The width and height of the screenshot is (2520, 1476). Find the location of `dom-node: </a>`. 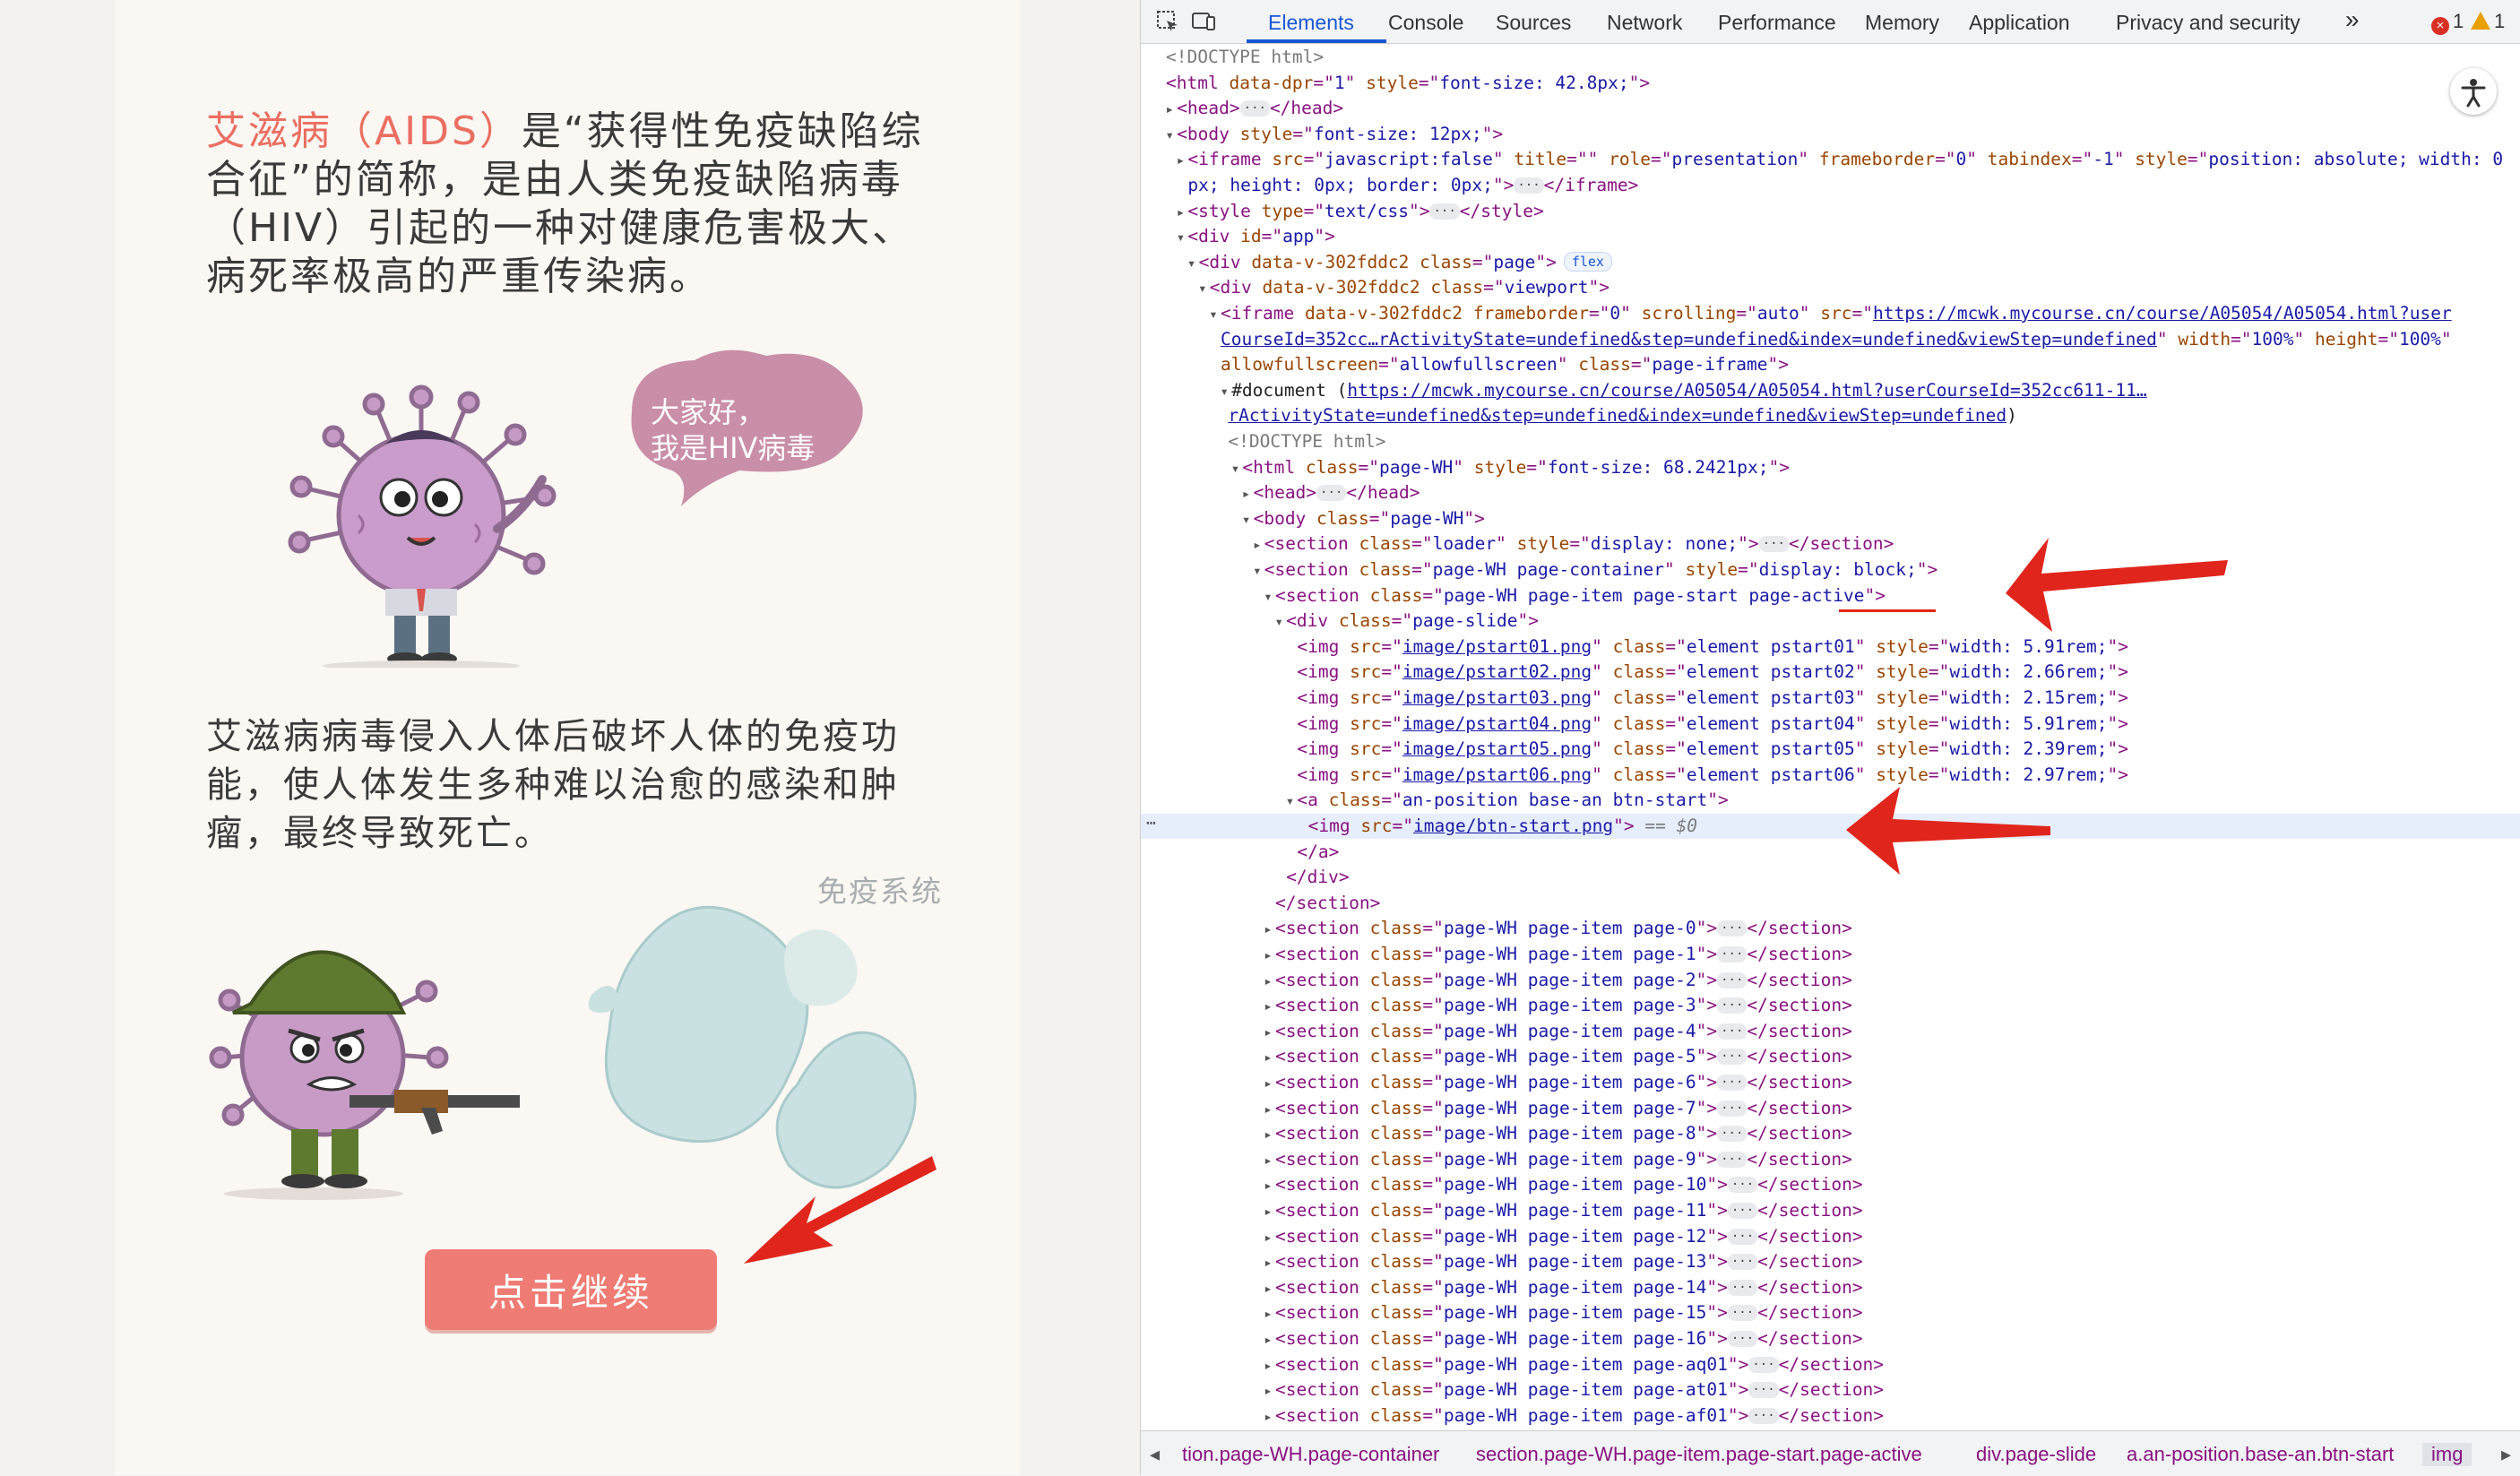

dom-node: </a> is located at coordinates (1240, 853).